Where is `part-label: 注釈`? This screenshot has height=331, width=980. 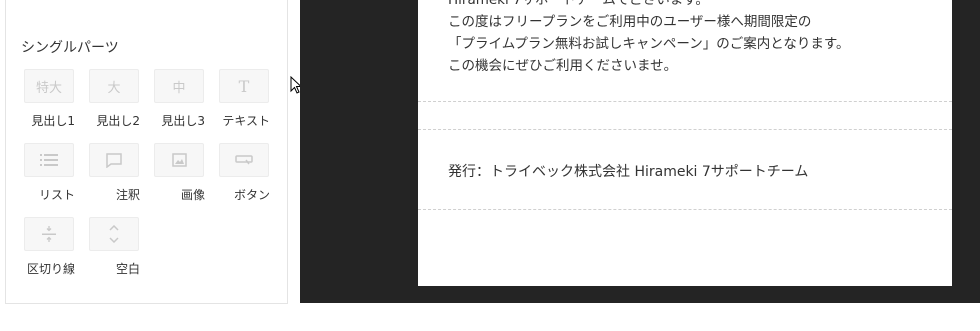
part-label: 注釈 is located at coordinates (127, 195).